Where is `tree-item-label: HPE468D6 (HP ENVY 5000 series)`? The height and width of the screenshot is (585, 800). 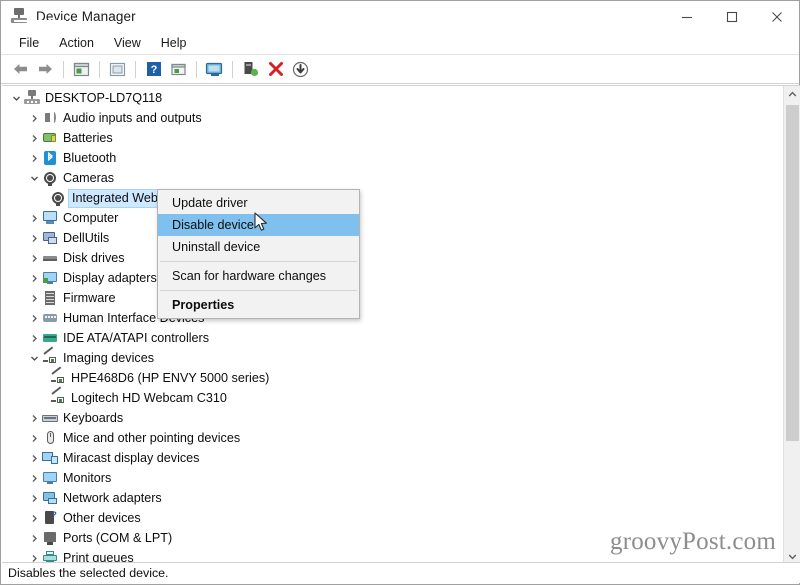
tree-item-label: HPE468D6 (HP ENVY 5000 series) is located at coordinates (170, 377).